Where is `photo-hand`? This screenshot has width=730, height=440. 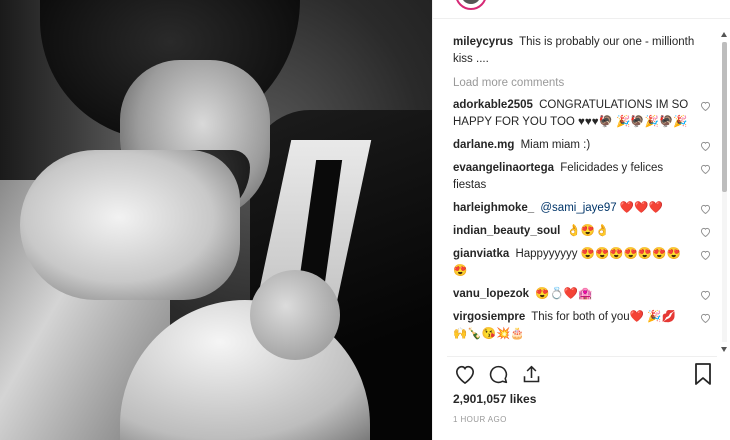 photo-hand is located at coordinates (295, 315).